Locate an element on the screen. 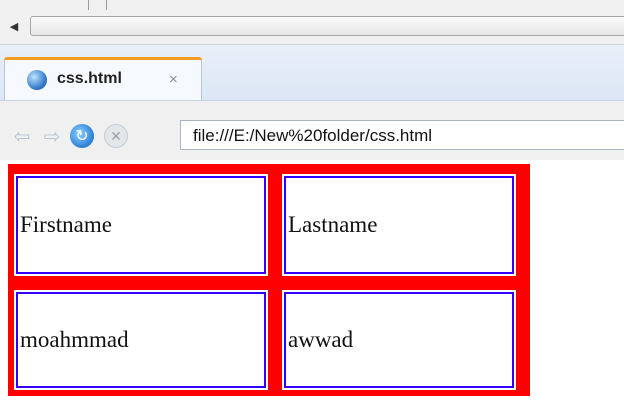  tab-css-html: css.html × is located at coordinates (103, 79).